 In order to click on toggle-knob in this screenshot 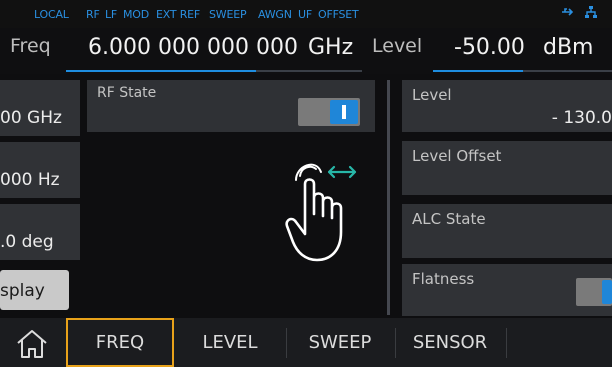, I will do `click(344, 112)`.